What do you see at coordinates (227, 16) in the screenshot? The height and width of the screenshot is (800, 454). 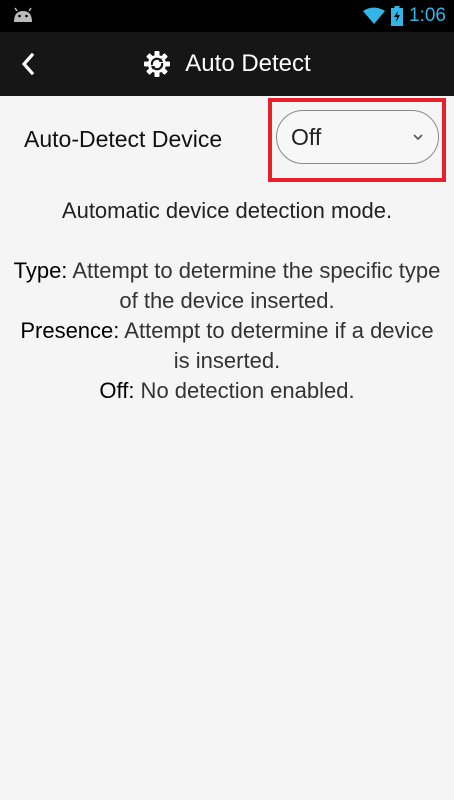 I see `status-bar: 1:06` at bounding box center [227, 16].